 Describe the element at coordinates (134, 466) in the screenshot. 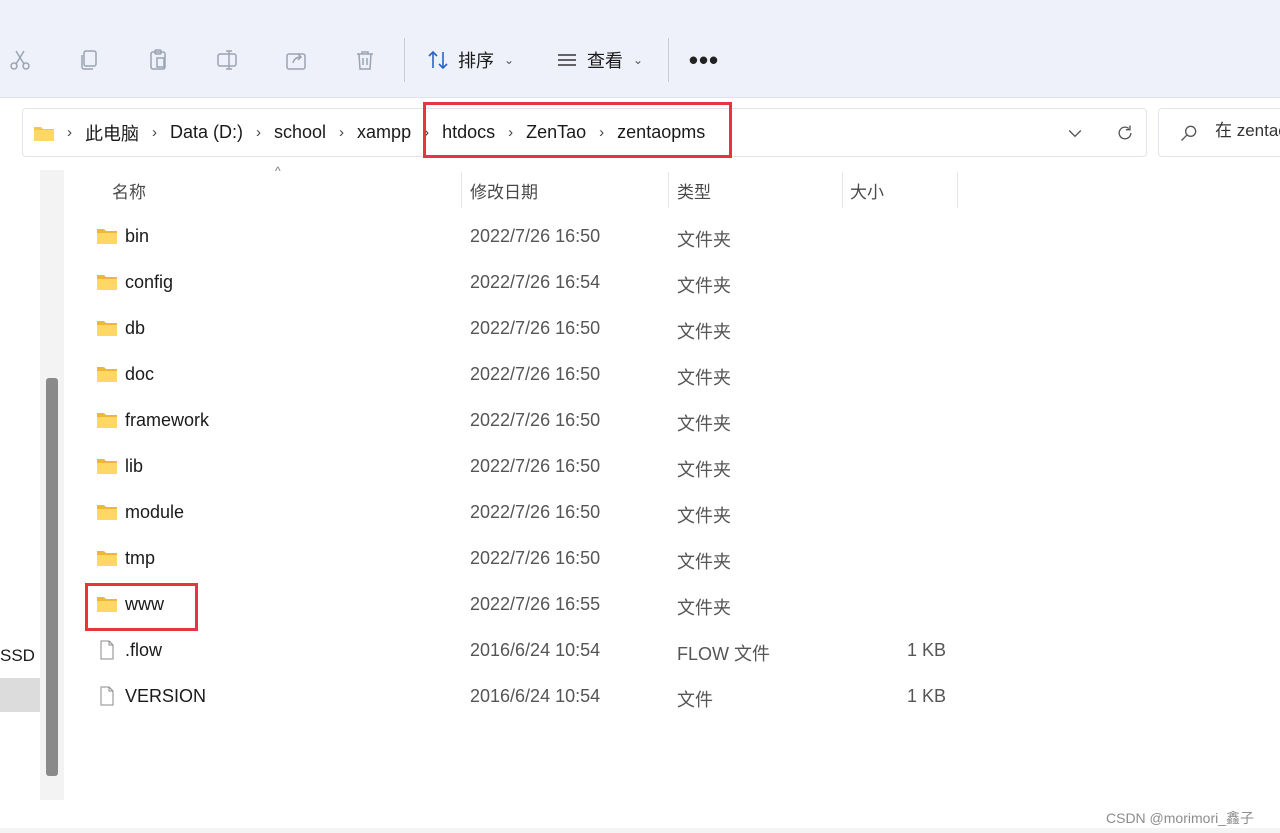

I see `file-name: lib` at that location.